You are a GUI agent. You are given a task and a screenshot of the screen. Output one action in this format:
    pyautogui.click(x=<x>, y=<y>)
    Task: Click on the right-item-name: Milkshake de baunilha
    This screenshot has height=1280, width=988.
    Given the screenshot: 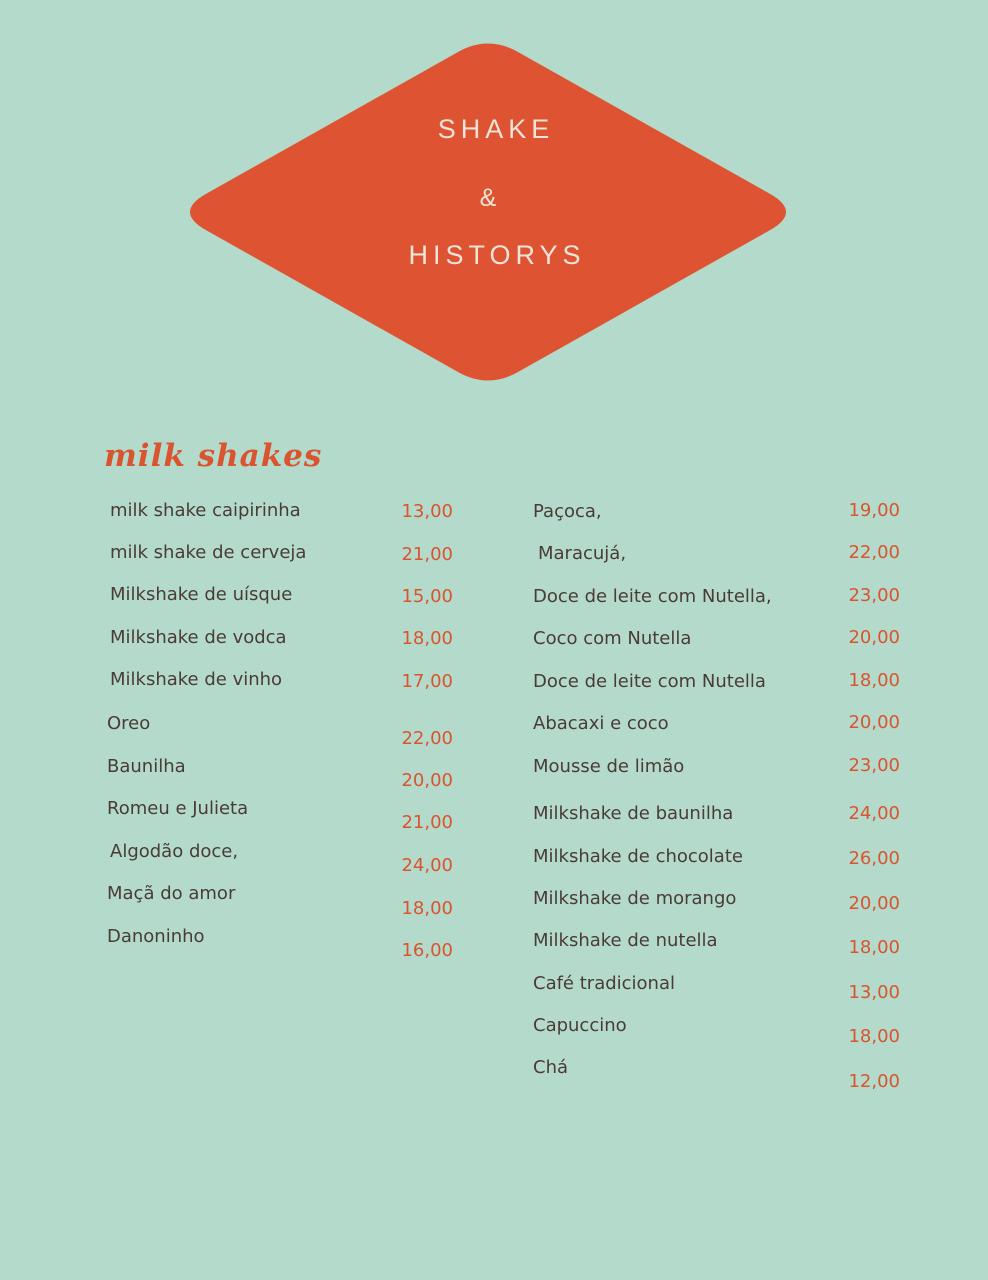 What is the action you would take?
    pyautogui.click(x=633, y=813)
    